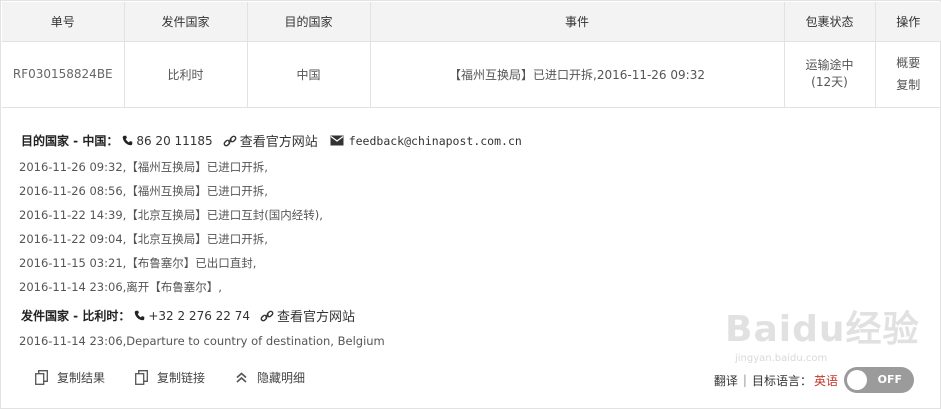 This screenshot has width=941, height=409. I want to click on destination-website-label: 查看官方网站, so click(278, 142).